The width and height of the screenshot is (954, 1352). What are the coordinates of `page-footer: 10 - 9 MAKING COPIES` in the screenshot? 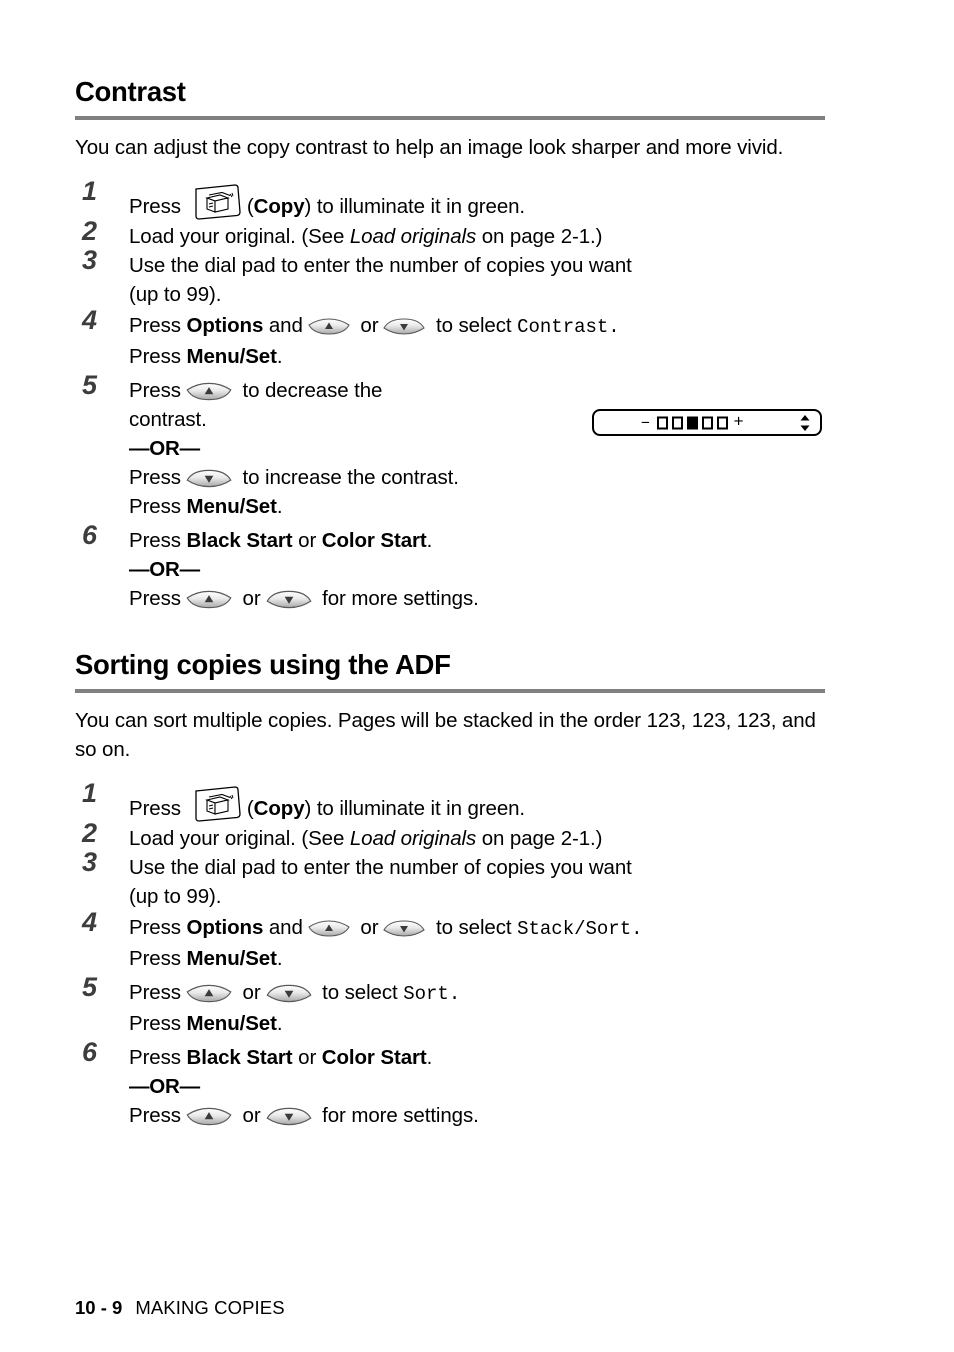 It's located at (180, 1308).